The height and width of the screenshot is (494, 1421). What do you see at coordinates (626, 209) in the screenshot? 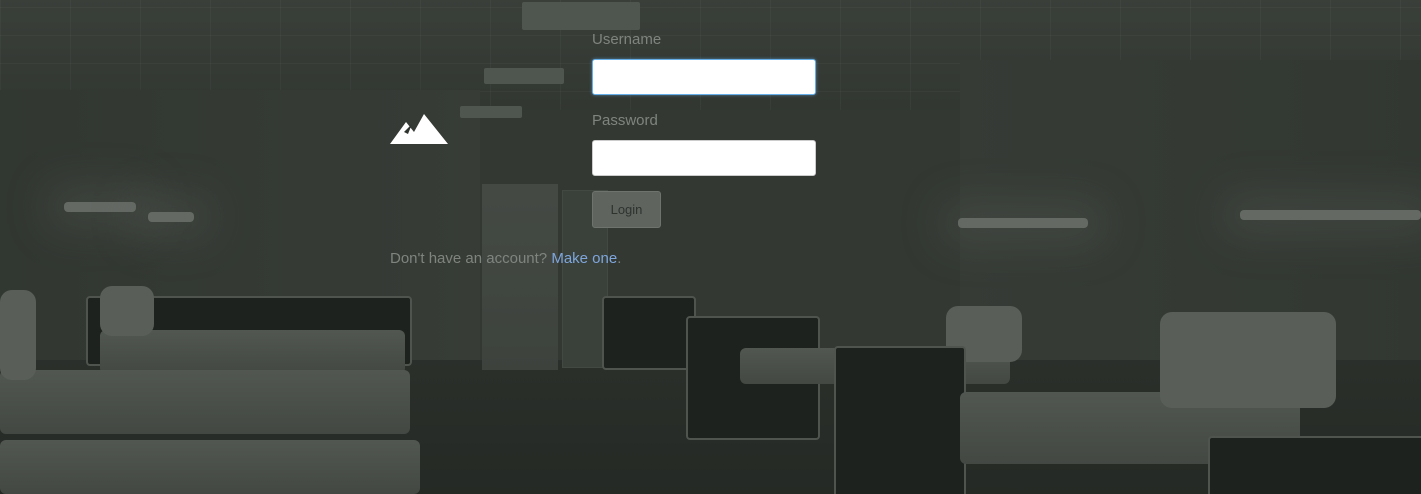
I see `login-button: Login` at bounding box center [626, 209].